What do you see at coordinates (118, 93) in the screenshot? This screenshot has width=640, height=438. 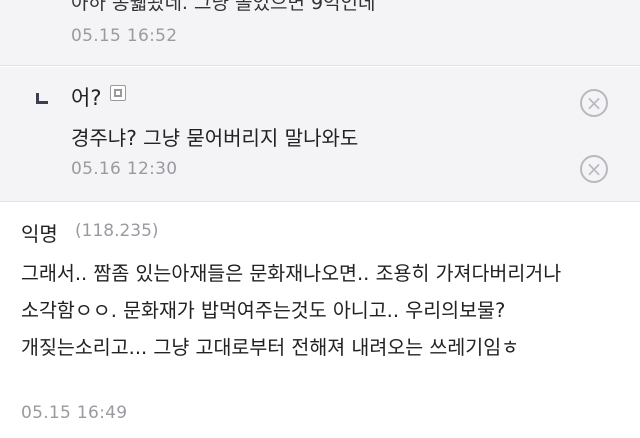 I see `image-icon` at bounding box center [118, 93].